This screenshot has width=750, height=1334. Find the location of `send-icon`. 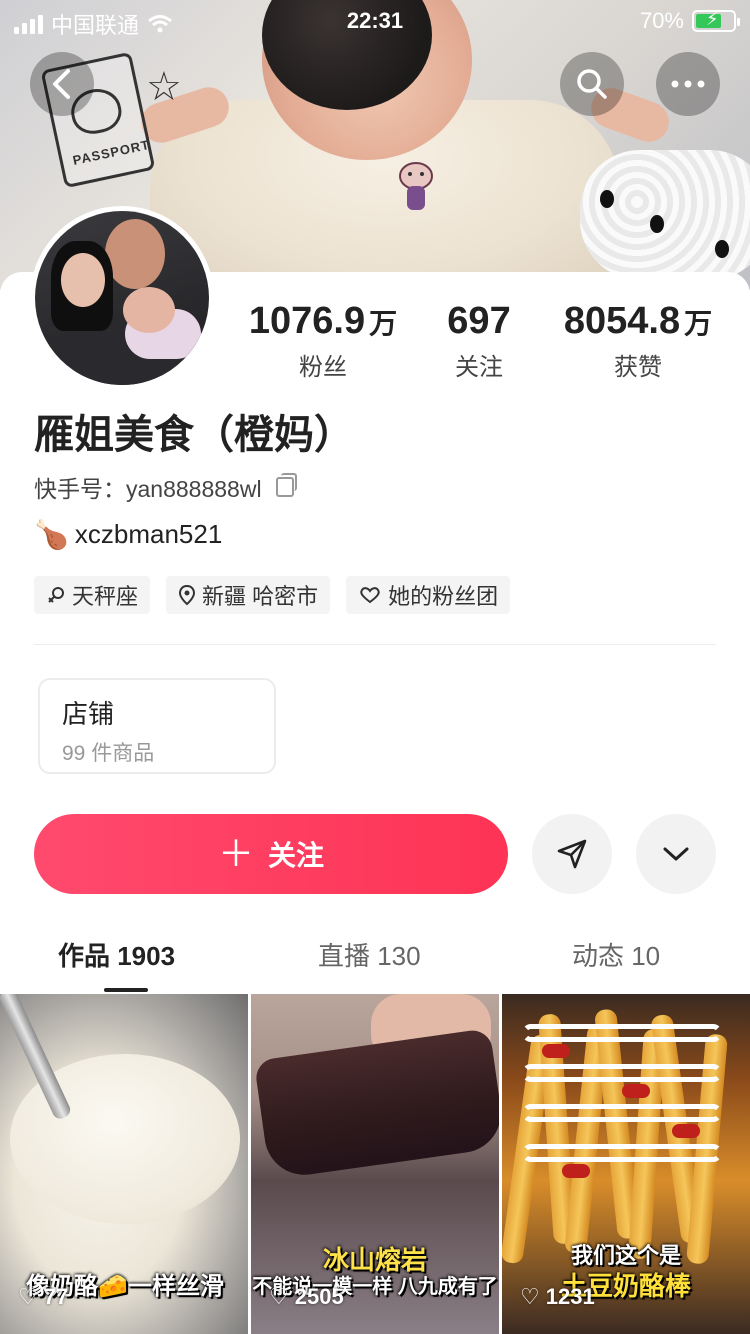

send-icon is located at coordinates (572, 854).